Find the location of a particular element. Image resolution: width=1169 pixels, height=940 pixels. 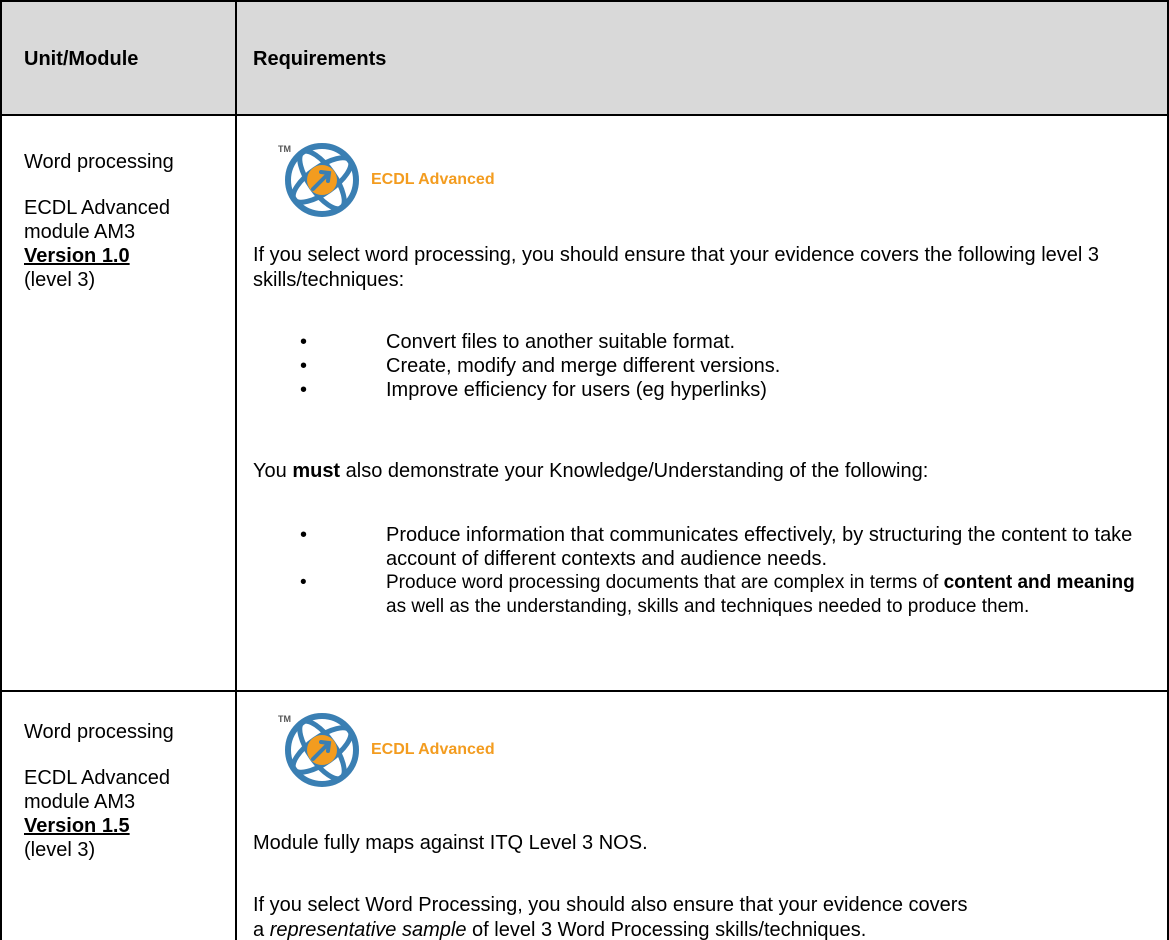

row2-unit-ecdl: ECDL Advanced is located at coordinates (97, 778).